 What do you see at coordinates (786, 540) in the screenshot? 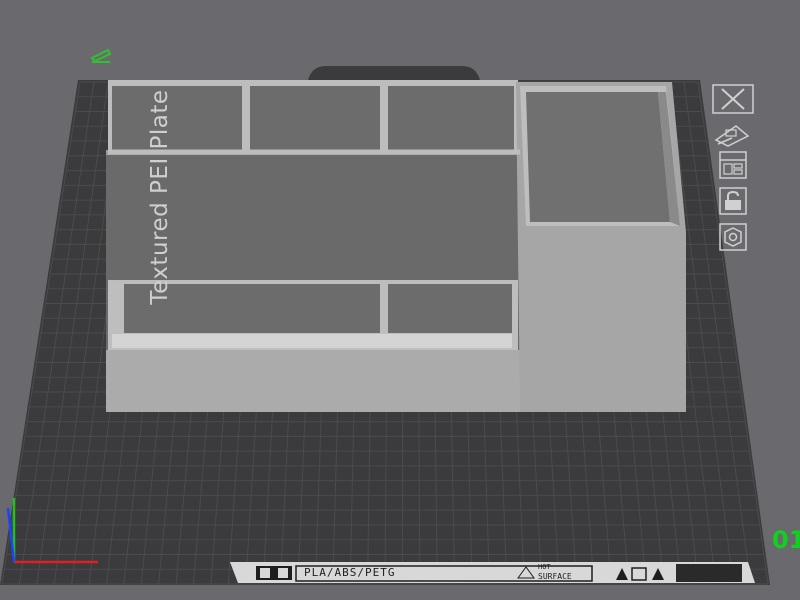
I see `plate-index-label: 01` at bounding box center [786, 540].